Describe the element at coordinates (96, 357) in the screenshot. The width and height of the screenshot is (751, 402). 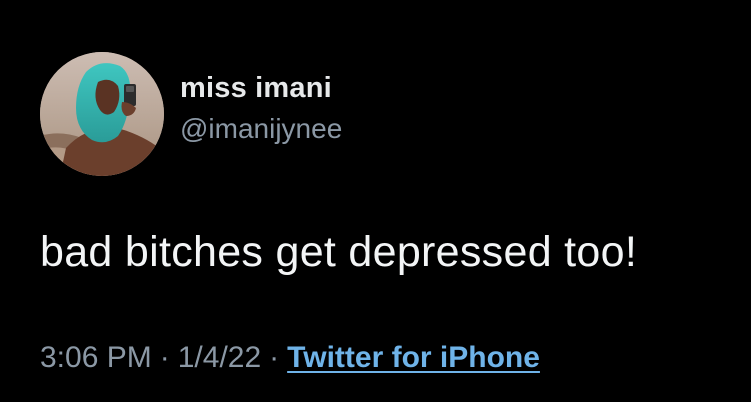
I see `tweet-time: 3:06 PM` at that location.